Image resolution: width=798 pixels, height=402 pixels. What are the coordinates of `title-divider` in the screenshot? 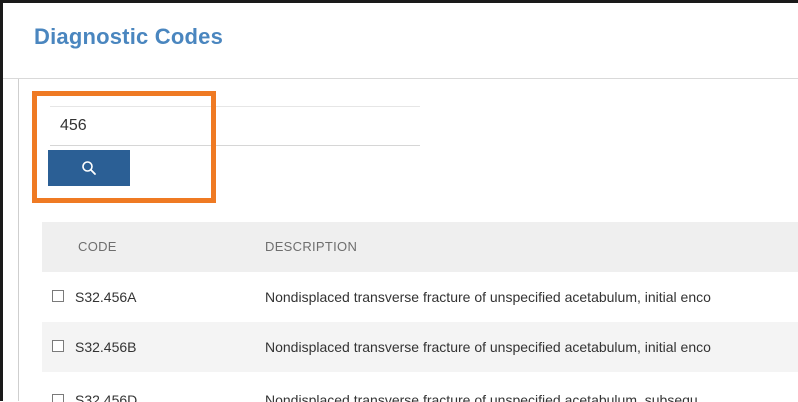 It's located at (400, 78).